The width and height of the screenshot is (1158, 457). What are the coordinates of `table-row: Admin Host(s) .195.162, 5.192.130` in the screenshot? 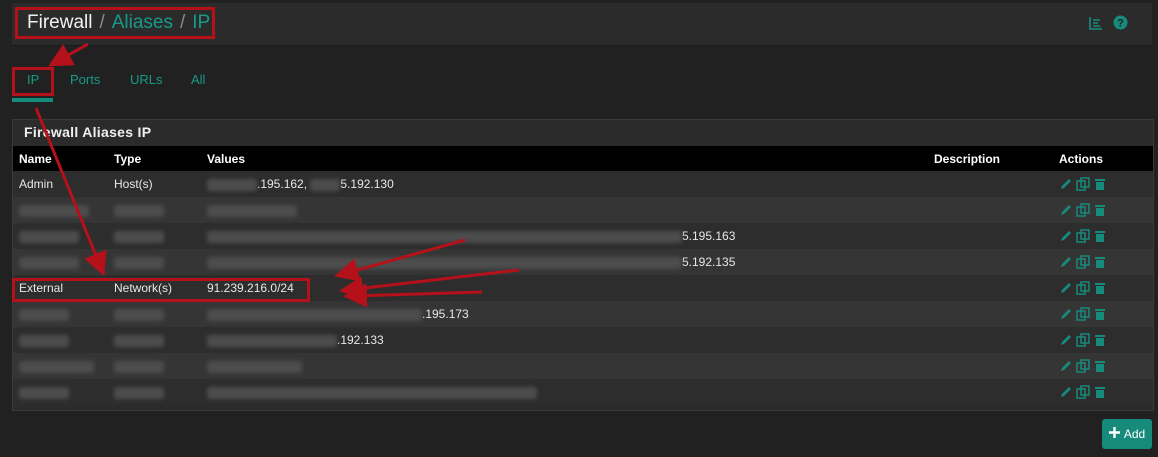 It's located at (583, 184).